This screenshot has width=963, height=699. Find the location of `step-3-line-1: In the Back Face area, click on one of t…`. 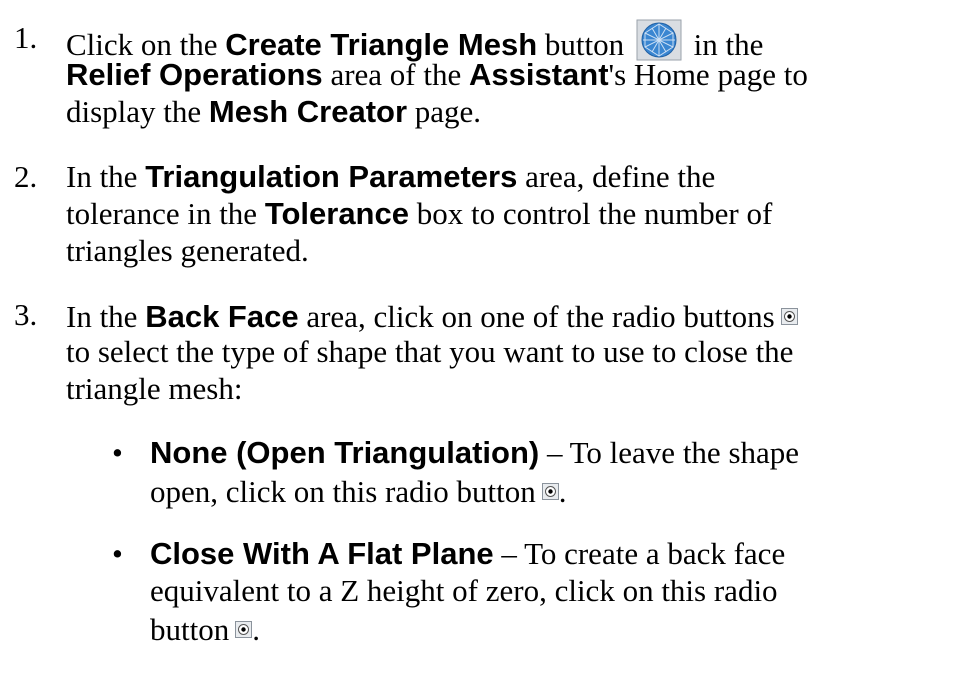

step-3-line-1: In the Back Face area, click on one of t… is located at coordinates (432, 315).